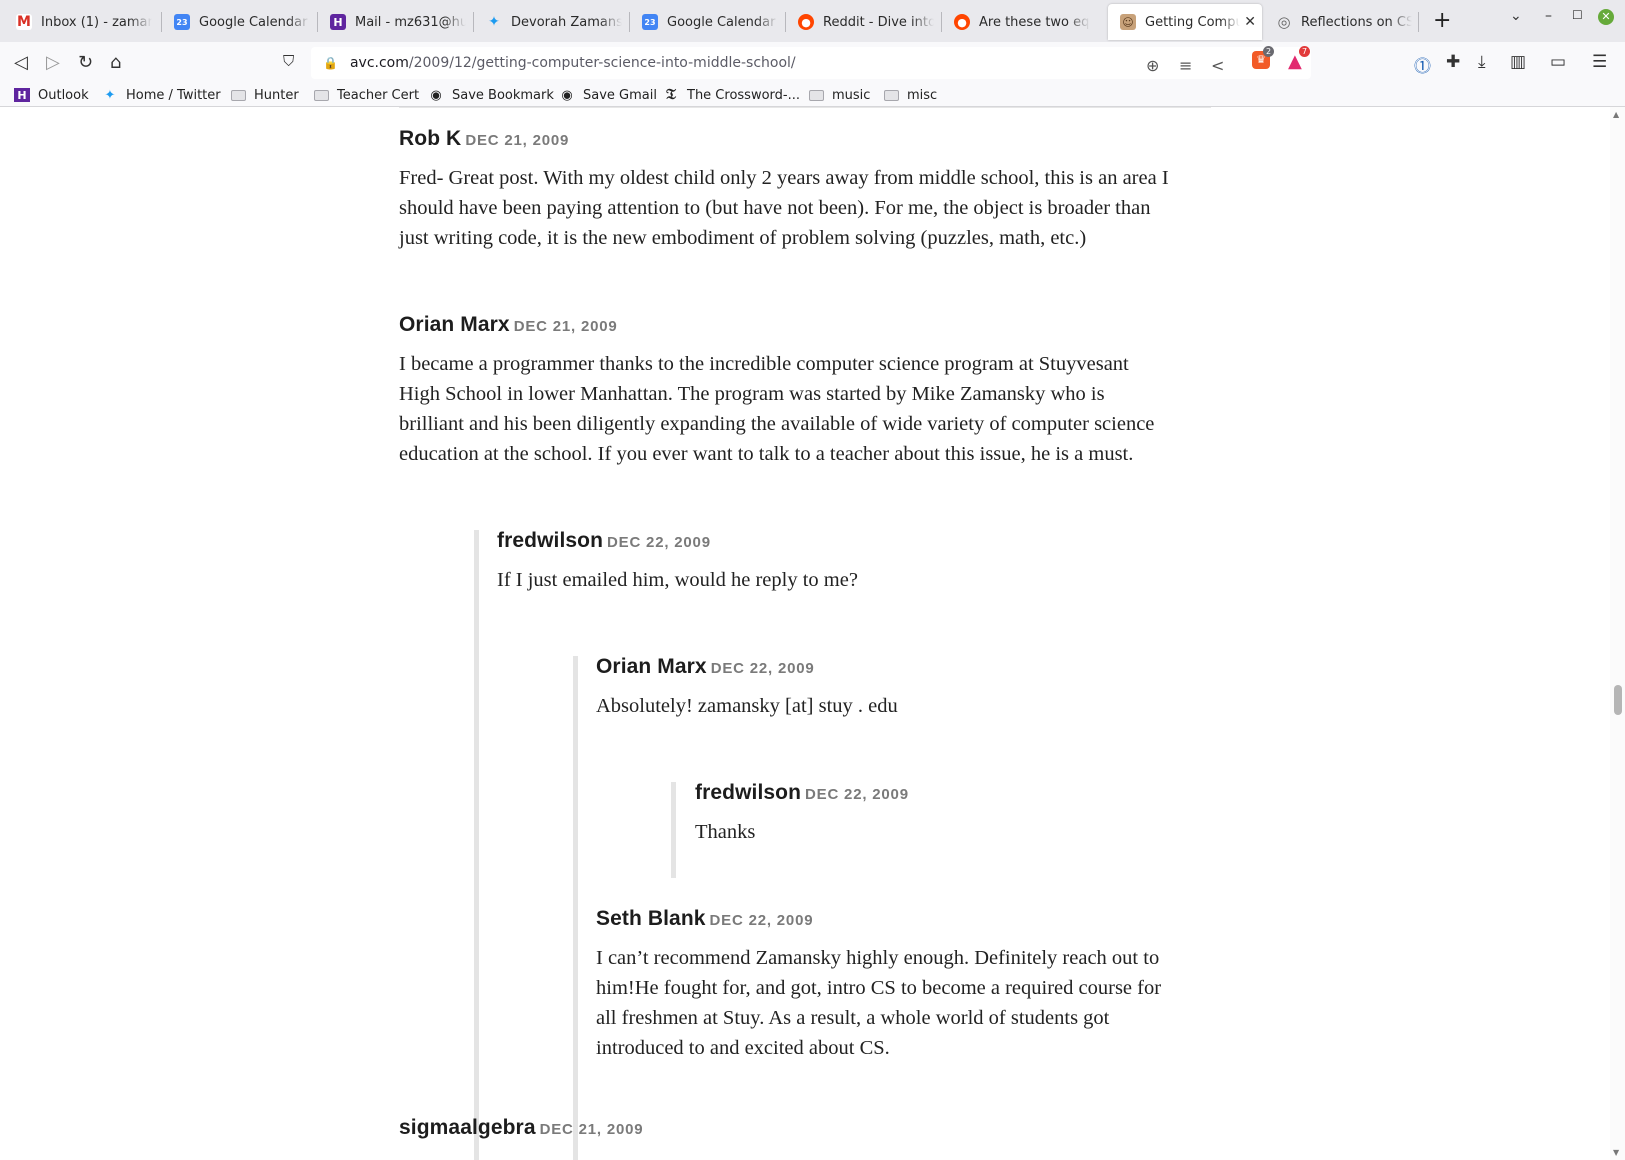 This screenshot has height=1160, width=1625. I want to click on bookmark-icon: ⛉, so click(288, 61).